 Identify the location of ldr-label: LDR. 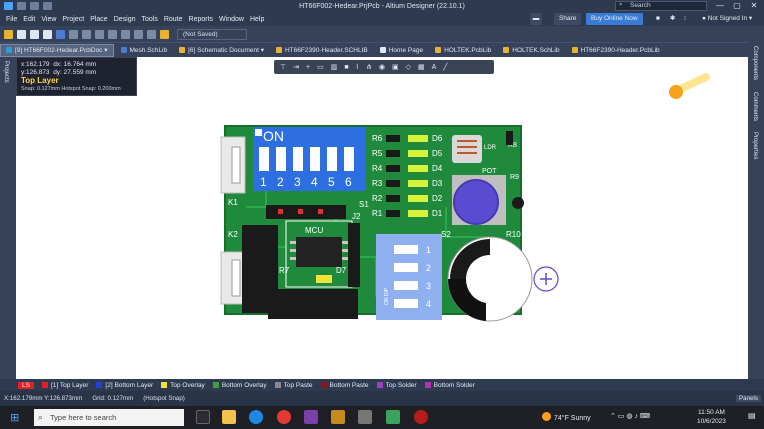
(490, 148).